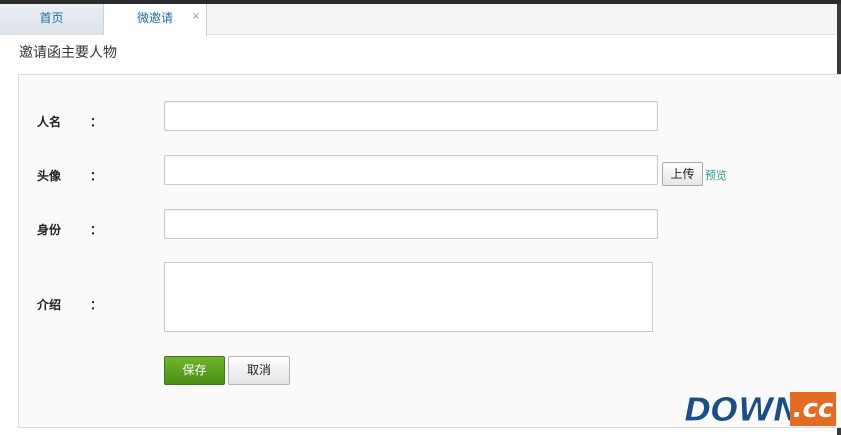 Image resolution: width=841 pixels, height=435 pixels. What do you see at coordinates (813, 409) in the screenshot?
I see `watermark-suffix: .cc` at bounding box center [813, 409].